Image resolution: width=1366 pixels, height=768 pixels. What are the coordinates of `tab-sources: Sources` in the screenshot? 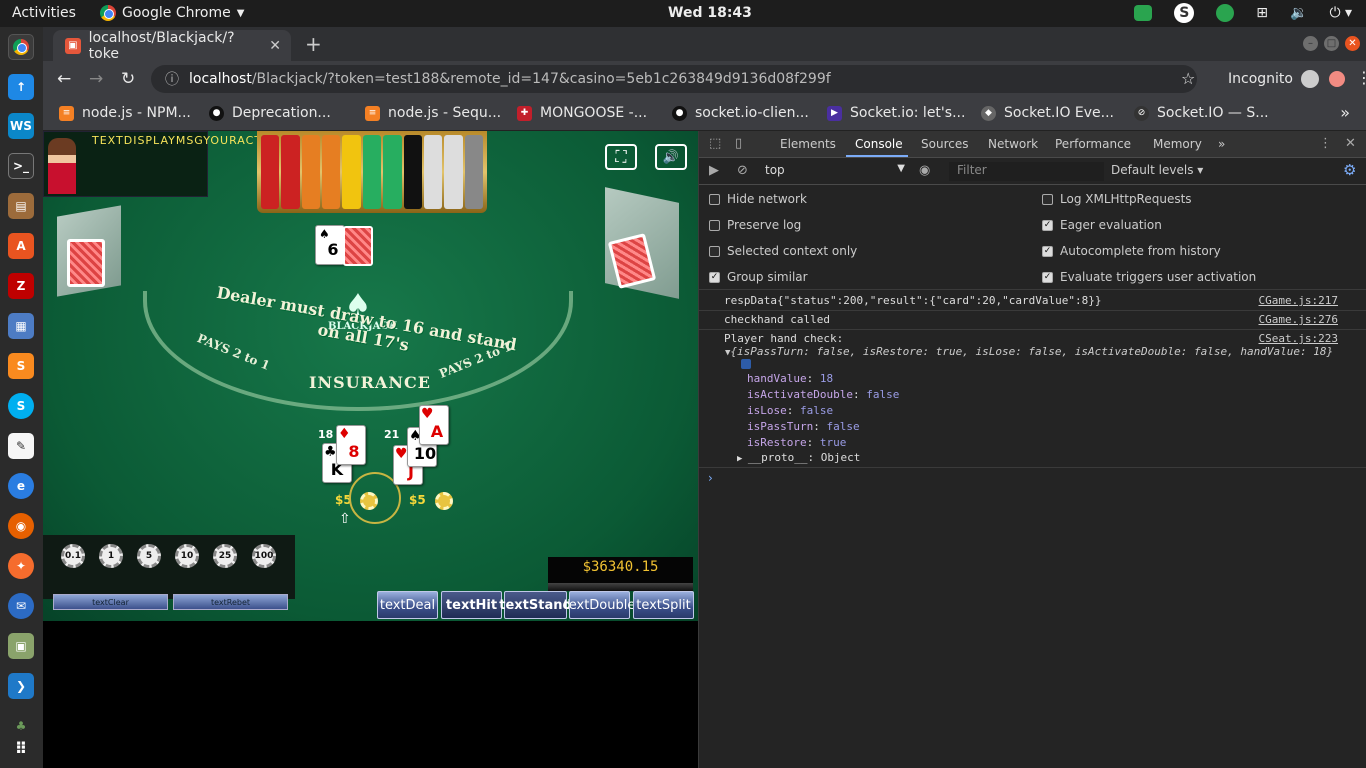 It's located at (944, 144).